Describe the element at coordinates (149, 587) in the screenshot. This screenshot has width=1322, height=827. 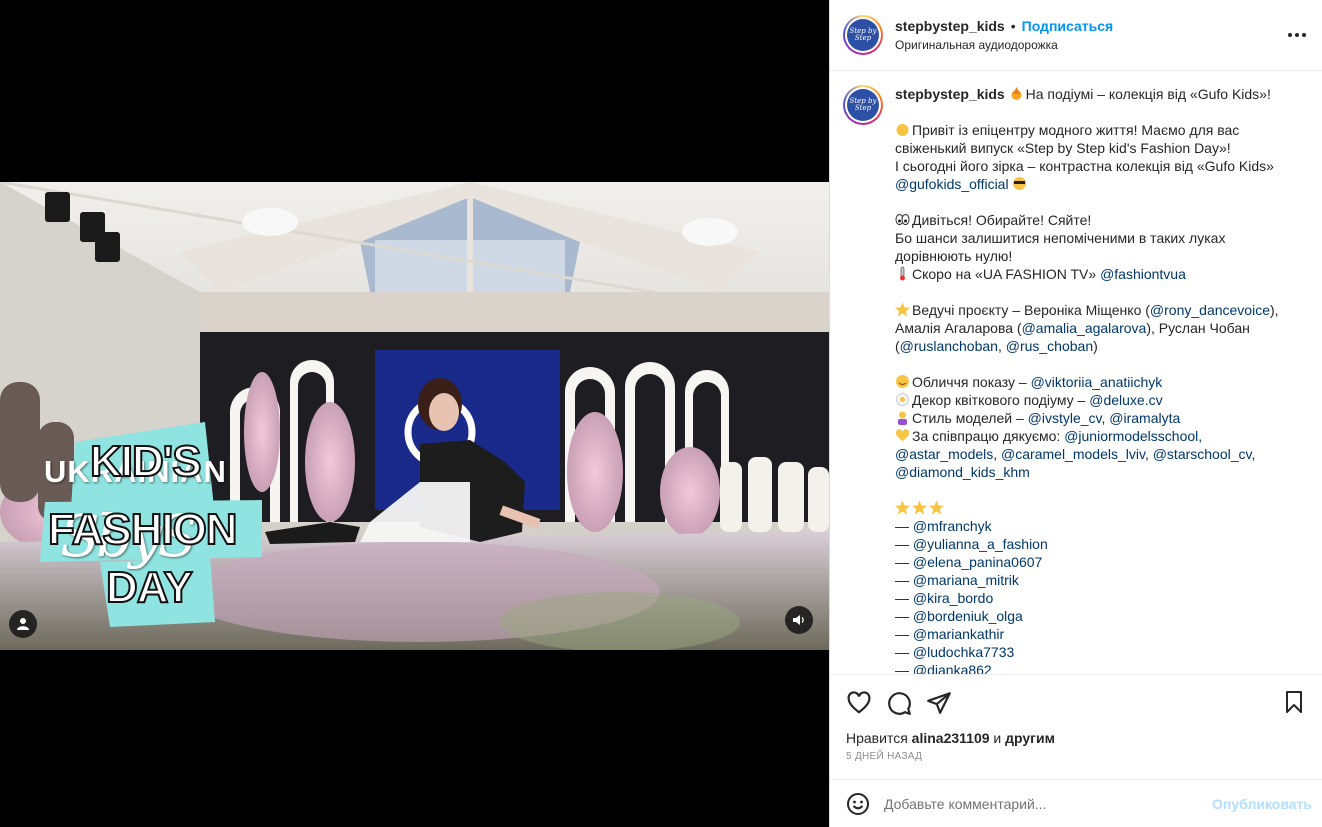
I see `overlay-text-day: DAY` at that location.